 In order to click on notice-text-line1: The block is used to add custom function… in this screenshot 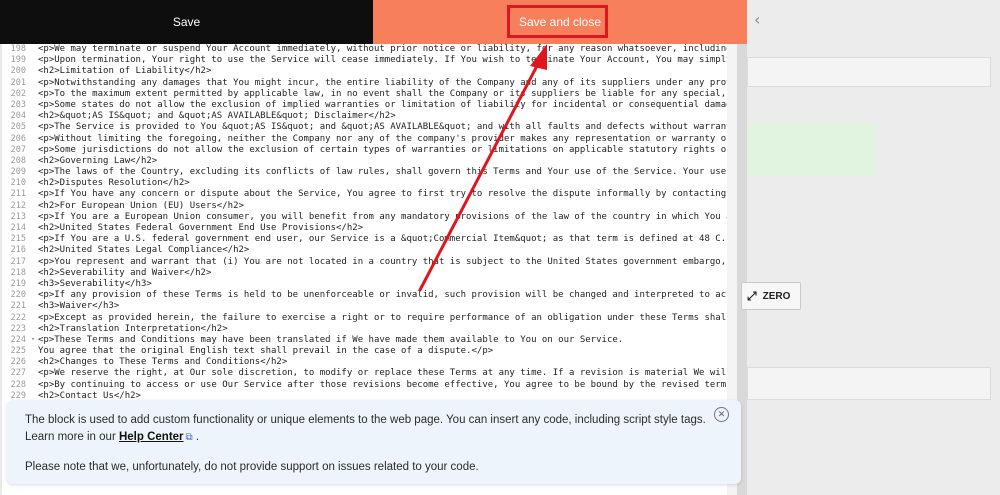, I will do `click(365, 420)`.